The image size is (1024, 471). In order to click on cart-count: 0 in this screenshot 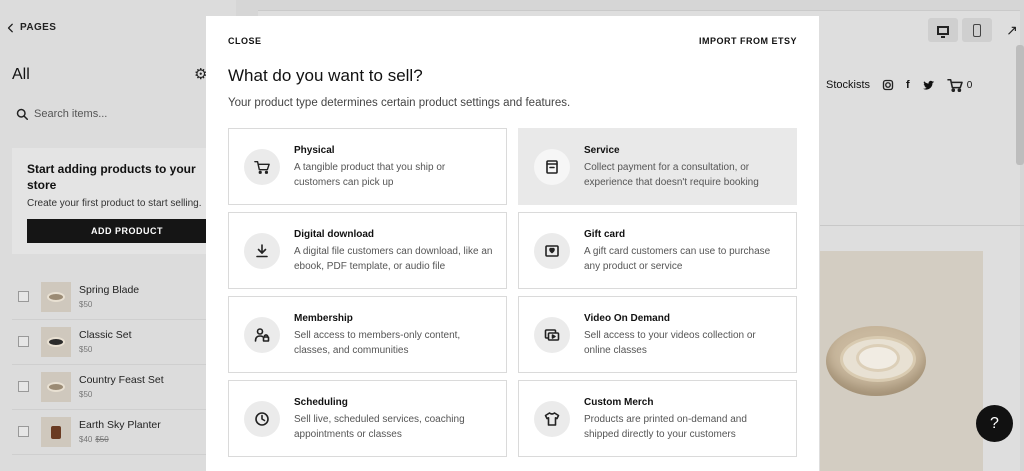, I will do `click(969, 85)`.